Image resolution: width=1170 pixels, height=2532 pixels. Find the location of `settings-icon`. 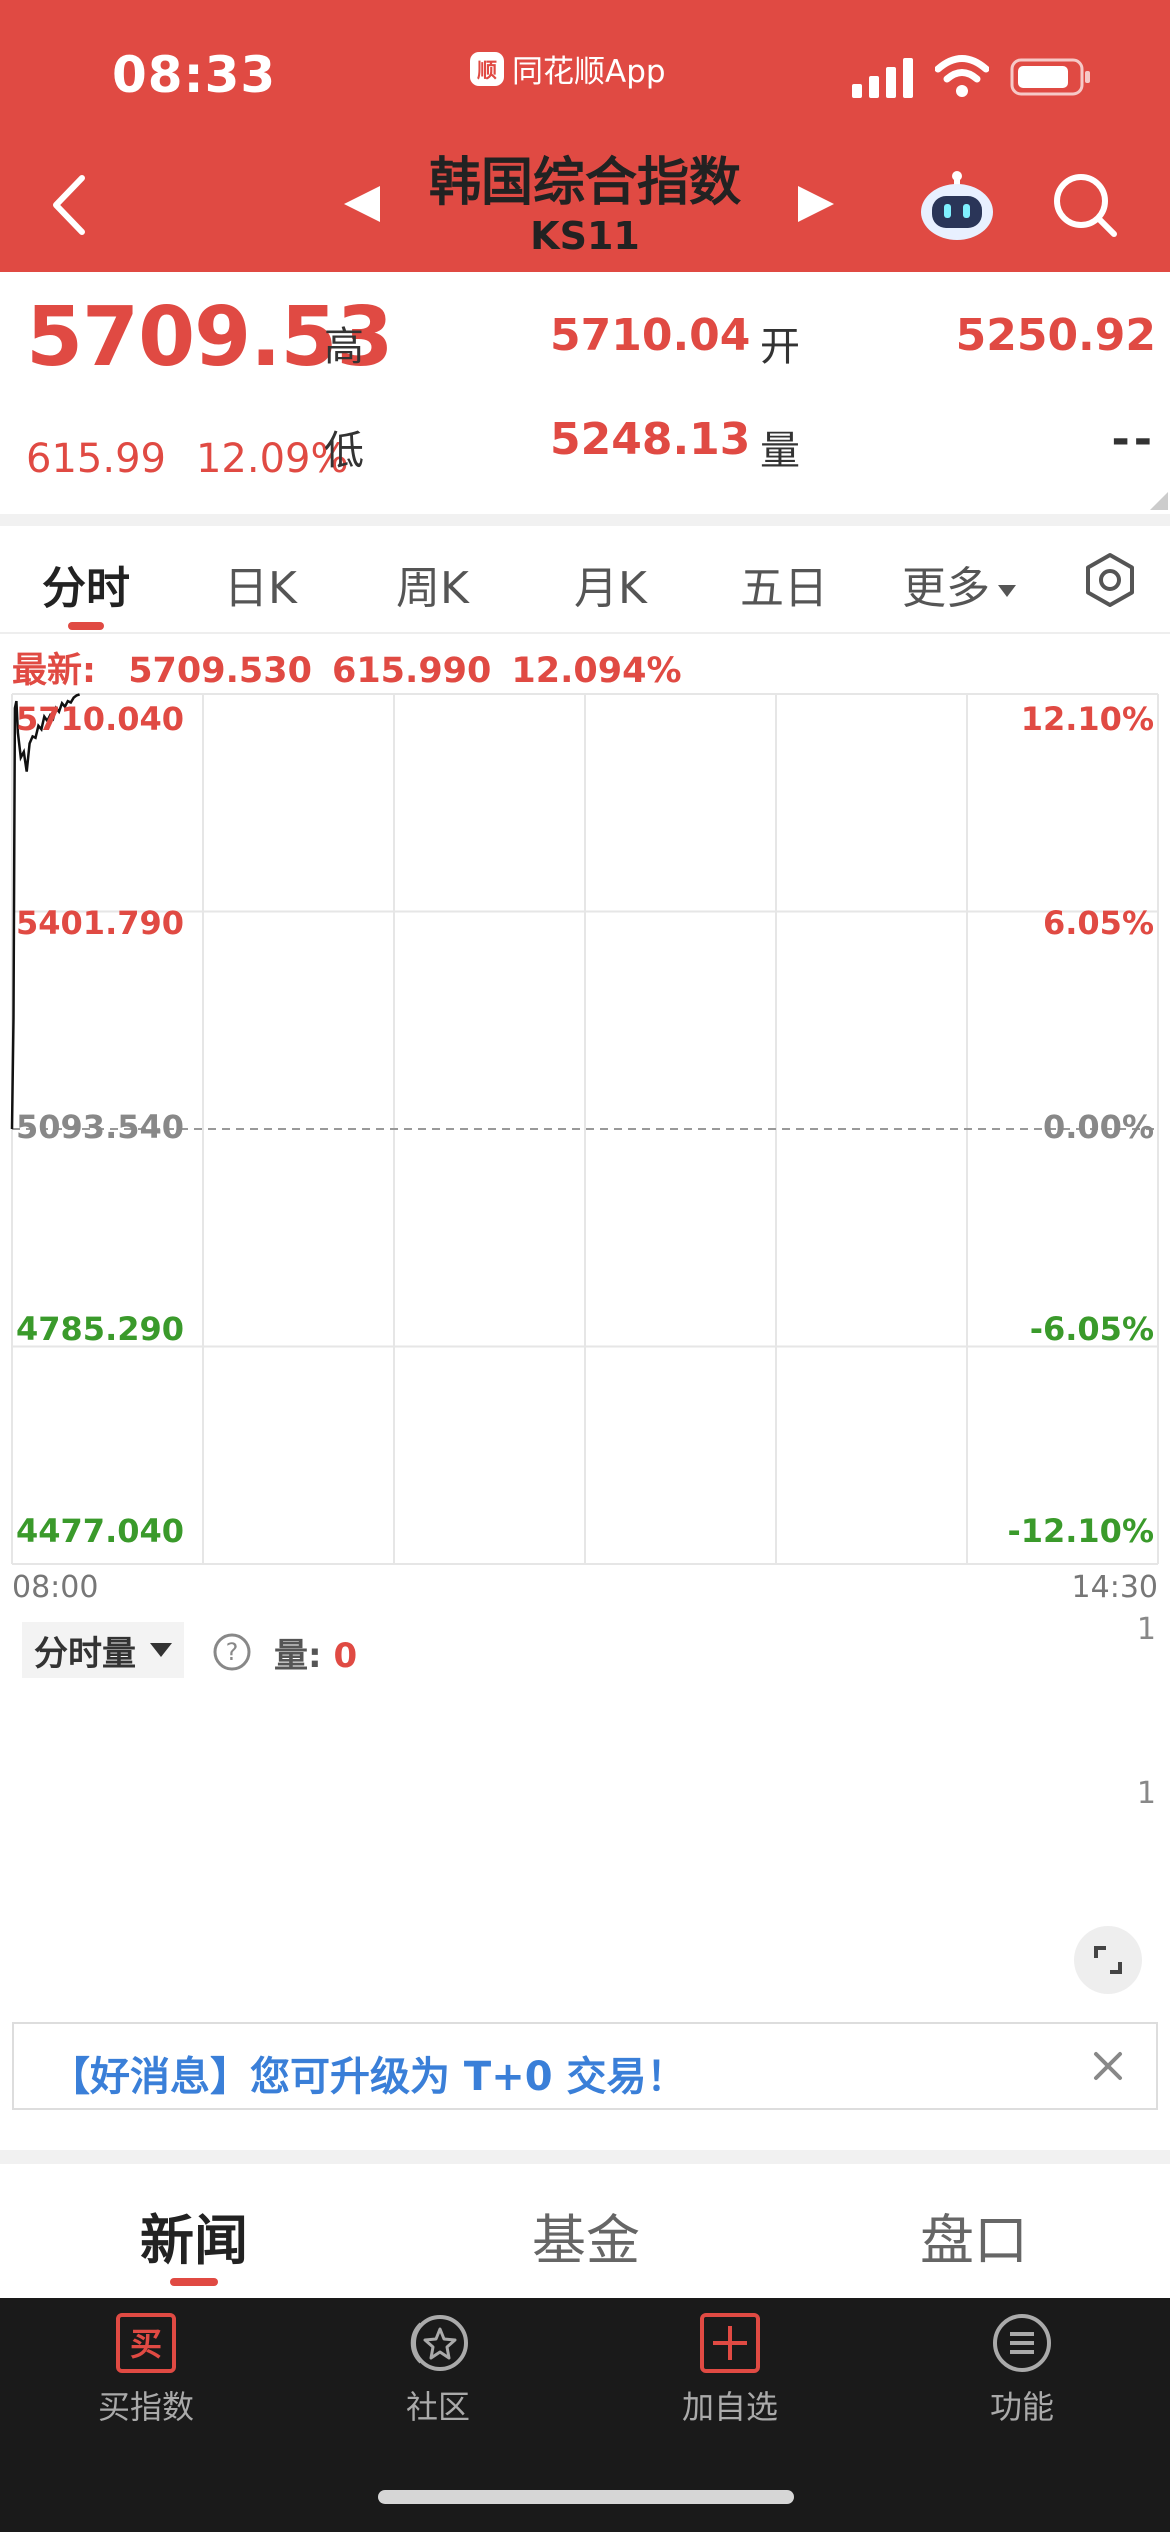

settings-icon is located at coordinates (1110, 580).